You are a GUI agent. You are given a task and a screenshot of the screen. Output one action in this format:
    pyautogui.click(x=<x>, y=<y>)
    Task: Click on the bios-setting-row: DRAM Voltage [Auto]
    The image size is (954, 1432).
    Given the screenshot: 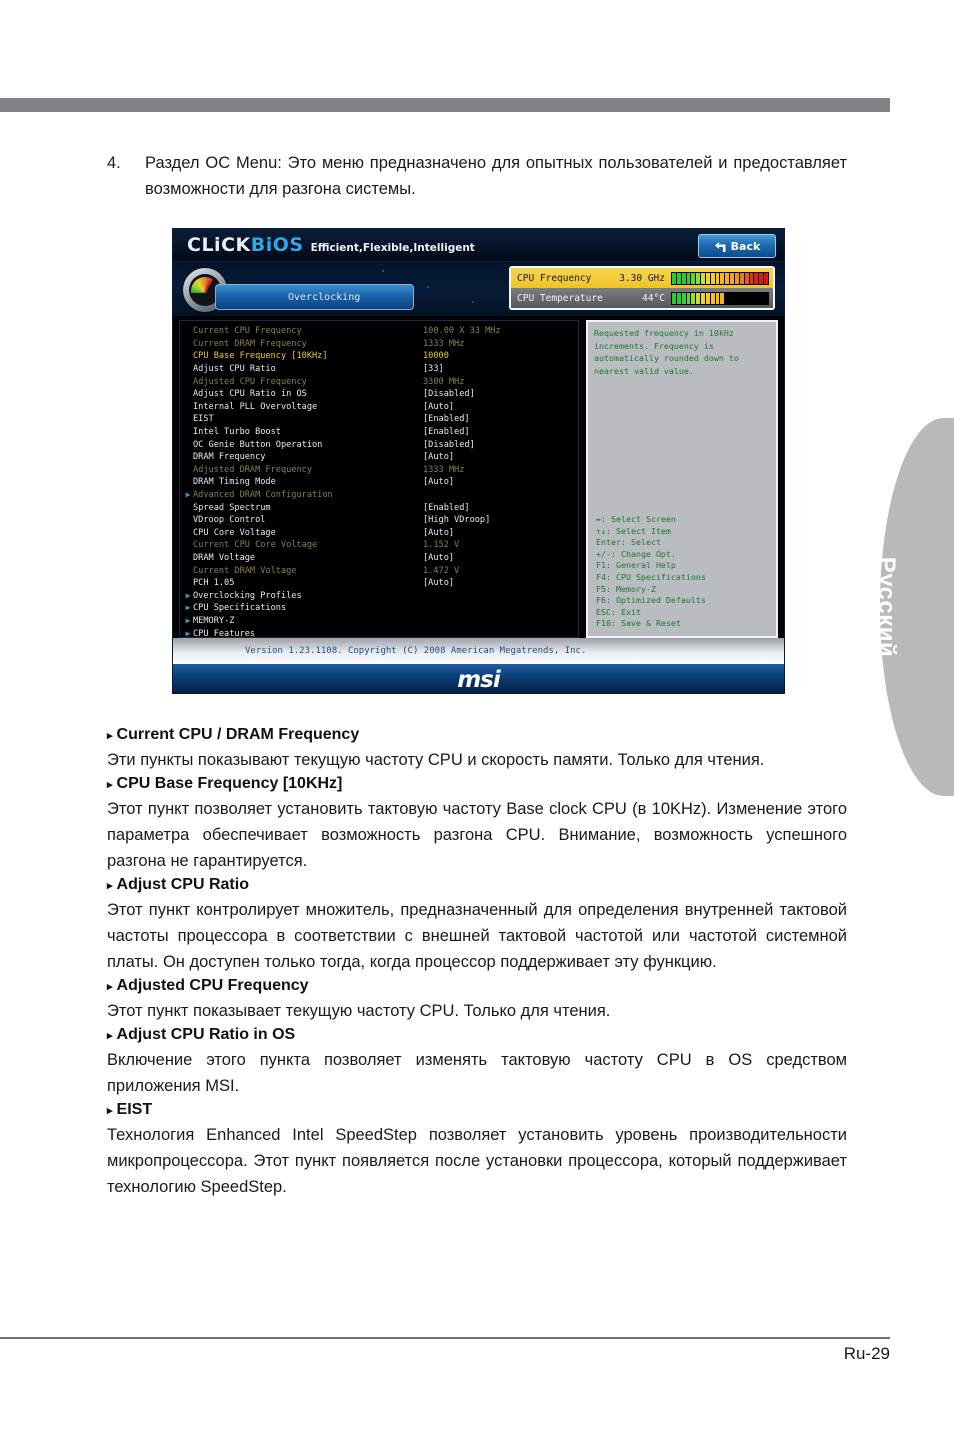 What is the action you would take?
    pyautogui.click(x=379, y=558)
    